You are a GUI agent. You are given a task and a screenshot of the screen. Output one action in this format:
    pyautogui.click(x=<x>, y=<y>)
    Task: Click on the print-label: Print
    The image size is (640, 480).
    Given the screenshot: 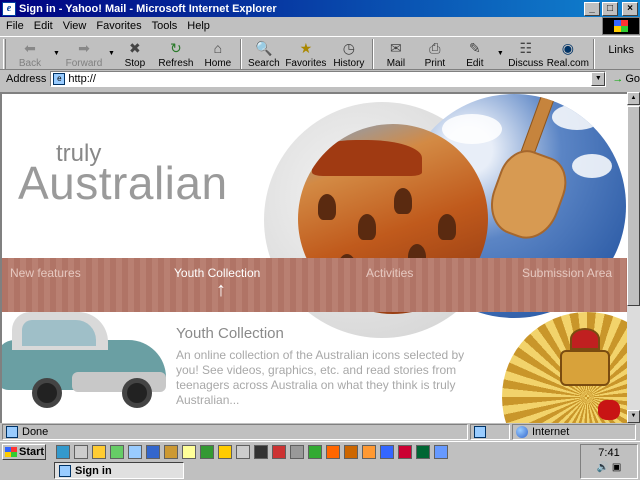 What is the action you would take?
    pyautogui.click(x=435, y=63)
    